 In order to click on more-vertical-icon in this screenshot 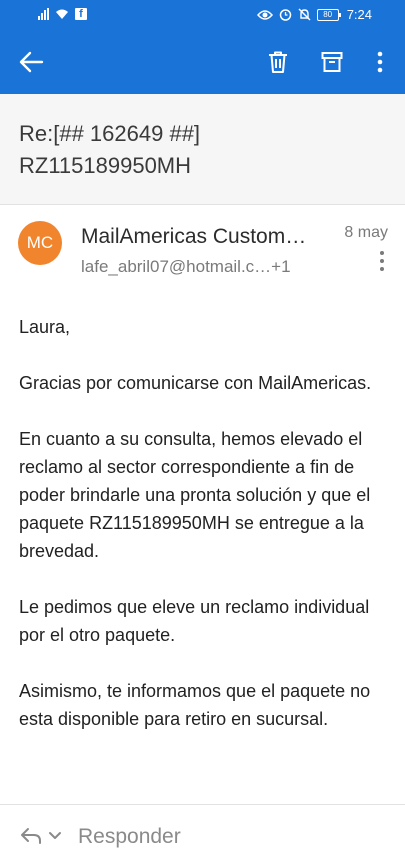, I will do `click(380, 62)`.